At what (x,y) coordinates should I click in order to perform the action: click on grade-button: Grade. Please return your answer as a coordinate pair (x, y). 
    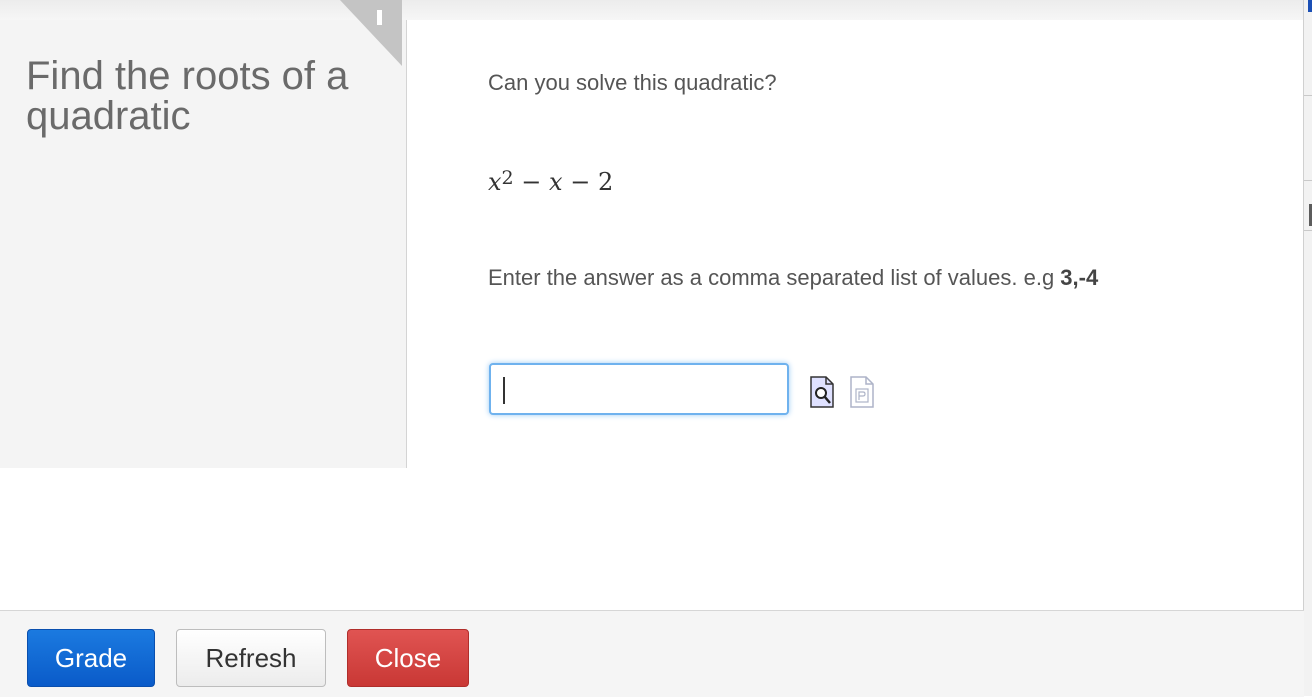
    Looking at the image, I should click on (91, 658).